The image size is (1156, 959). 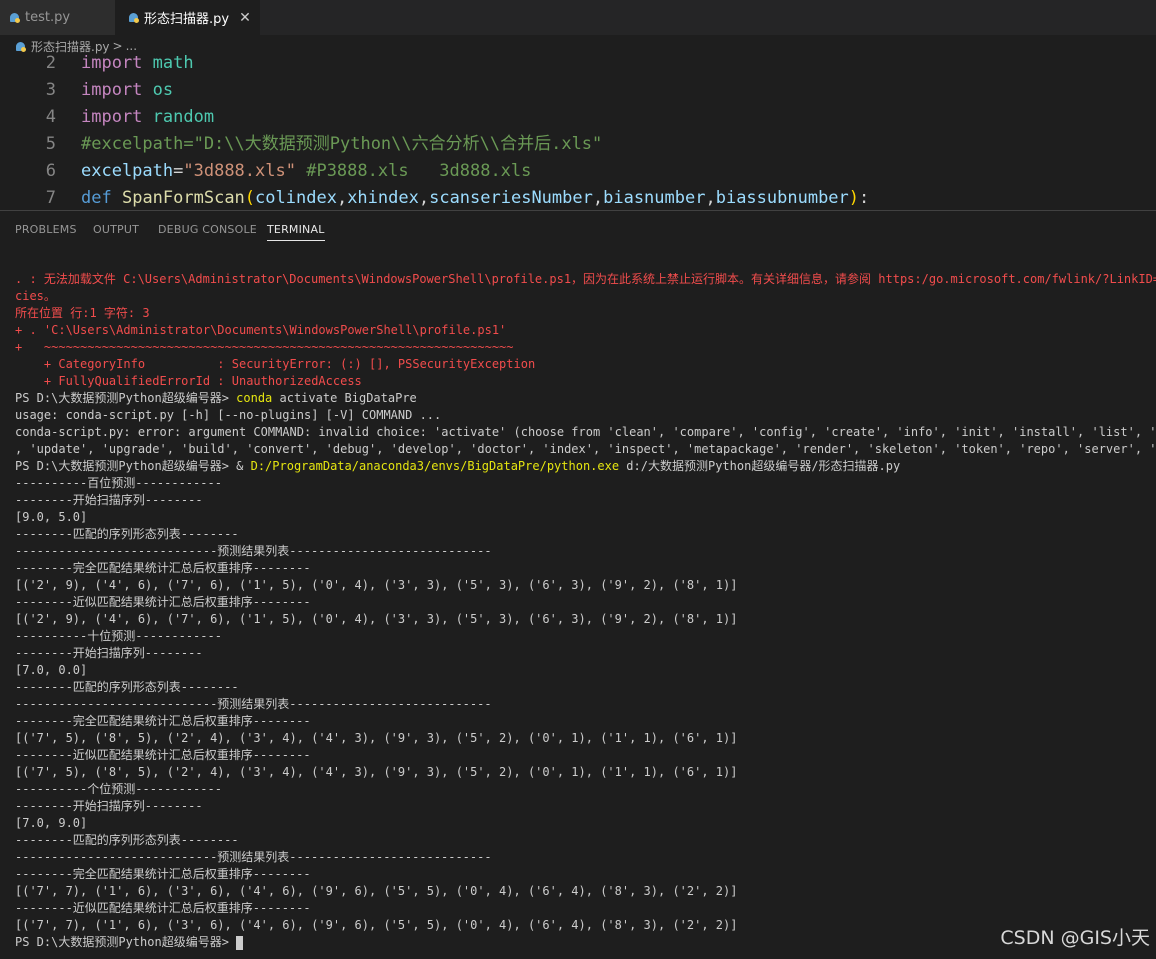 I want to click on code-token: biassubnumber, so click(x=782, y=198).